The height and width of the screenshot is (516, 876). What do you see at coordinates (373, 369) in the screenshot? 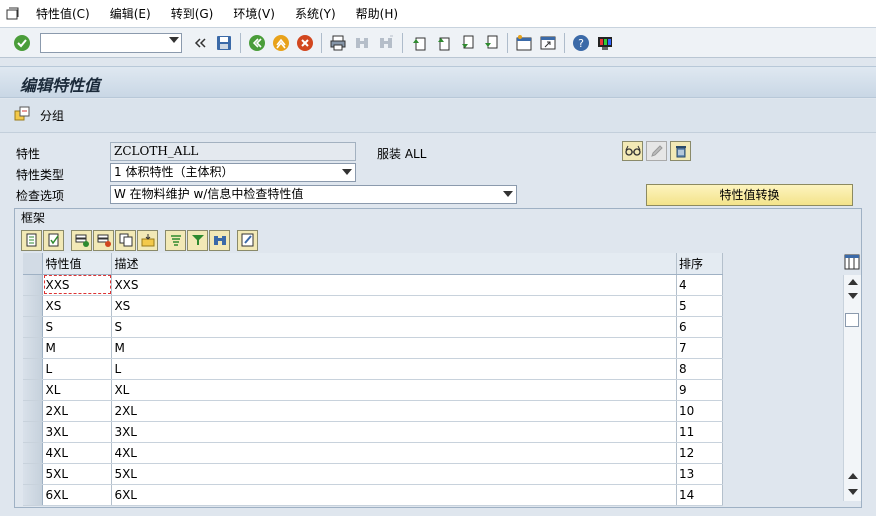
I see `table-row: L L 8` at bounding box center [373, 369].